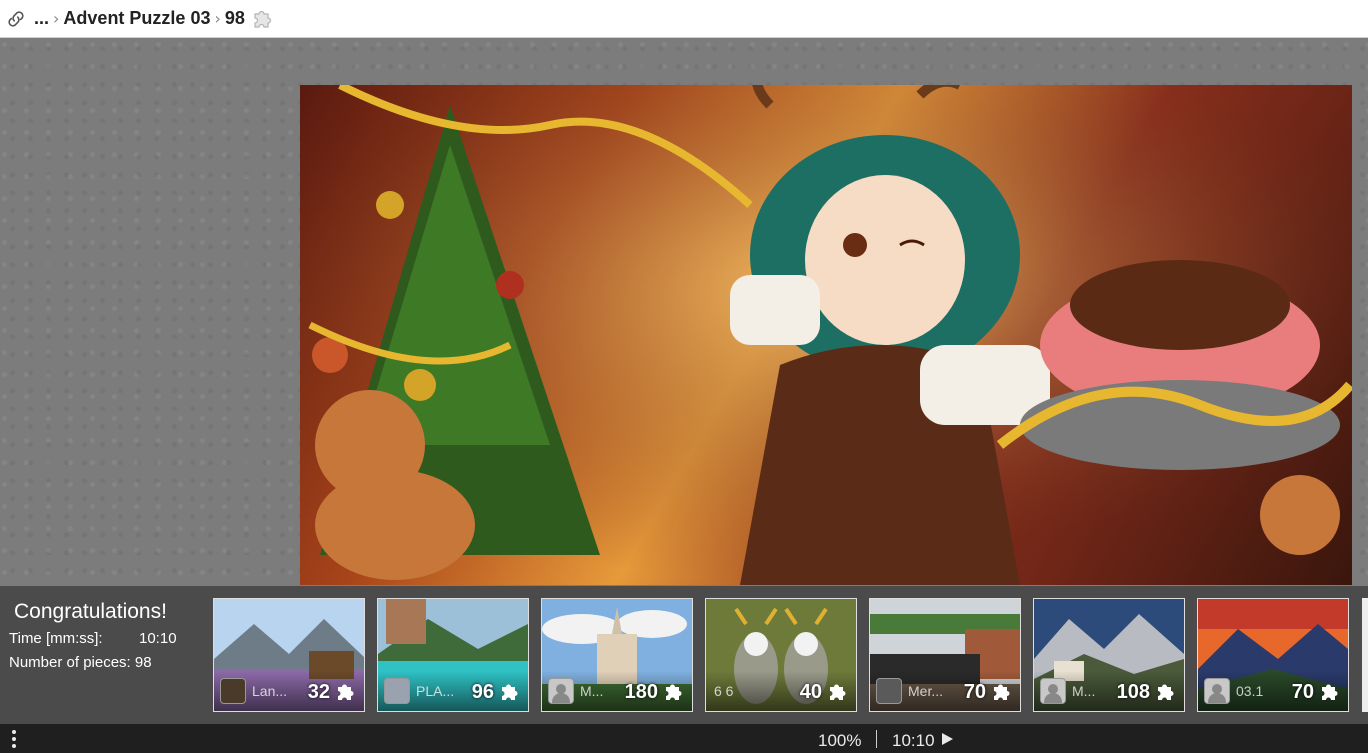  I want to click on thumbnail-piece-count: 32, so click(318, 692).